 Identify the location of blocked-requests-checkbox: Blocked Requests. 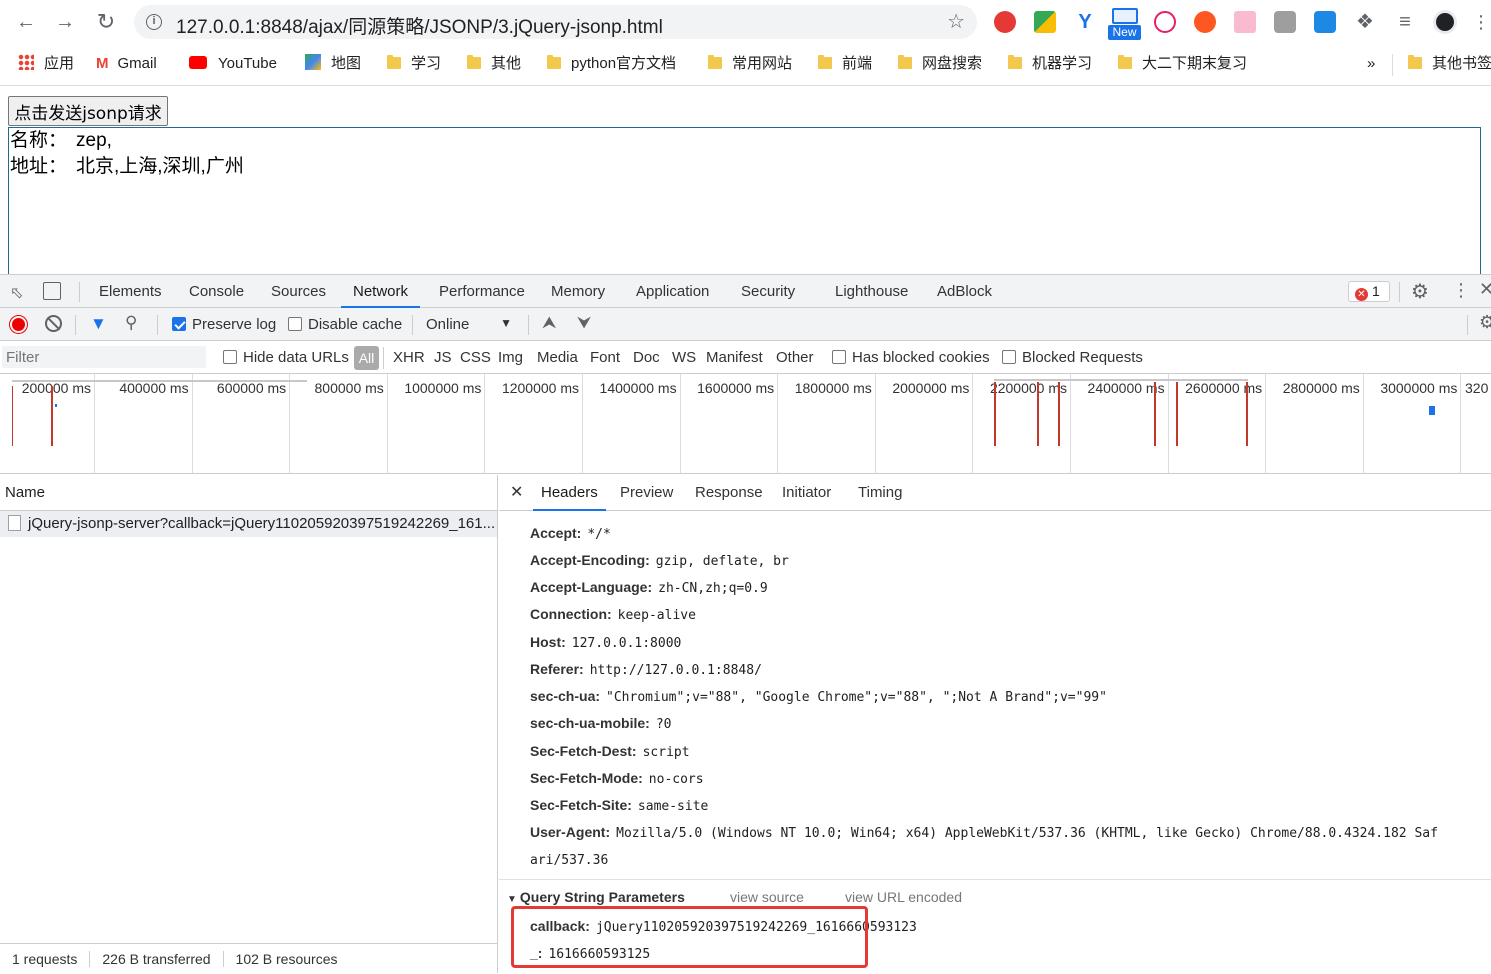
(1072, 357).